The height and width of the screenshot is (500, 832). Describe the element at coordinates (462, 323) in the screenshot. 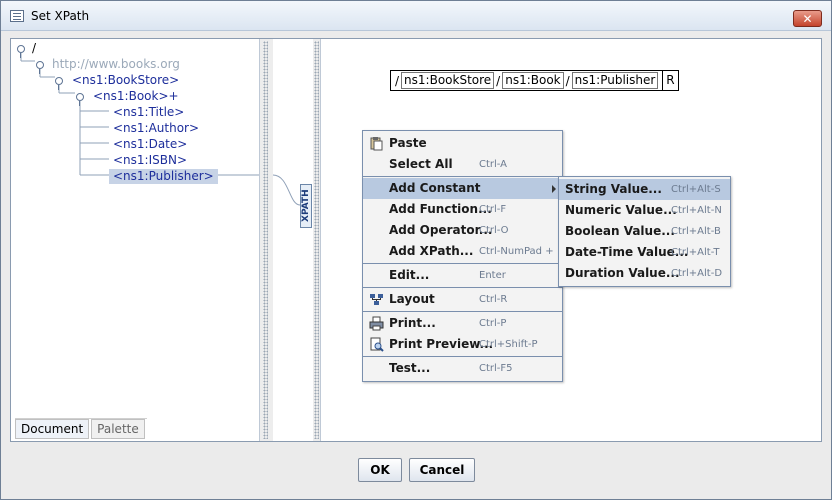

I see `menu-item-print: Print... Ctrl-P` at that location.